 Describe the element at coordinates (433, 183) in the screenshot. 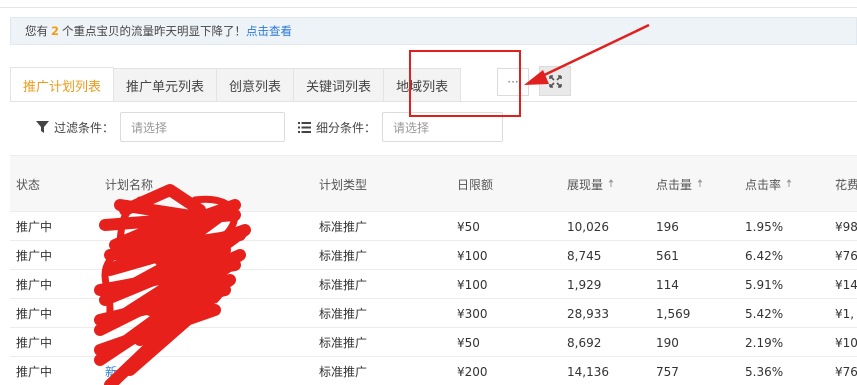

I see `table-header: 状态 计划名称 计划类型 日限额 展现量 🠅 点击量 🠅 点击率 🠅 花费` at that location.